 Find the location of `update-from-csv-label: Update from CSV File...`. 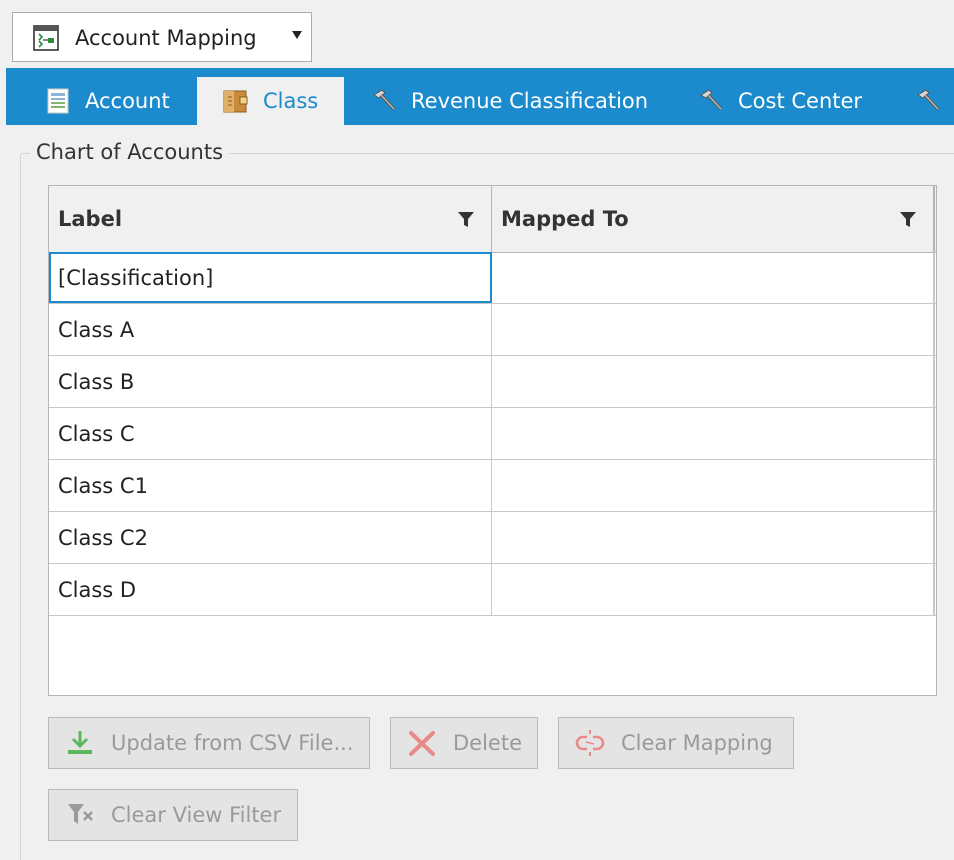

update-from-csv-label: Update from CSV File... is located at coordinates (232, 743).